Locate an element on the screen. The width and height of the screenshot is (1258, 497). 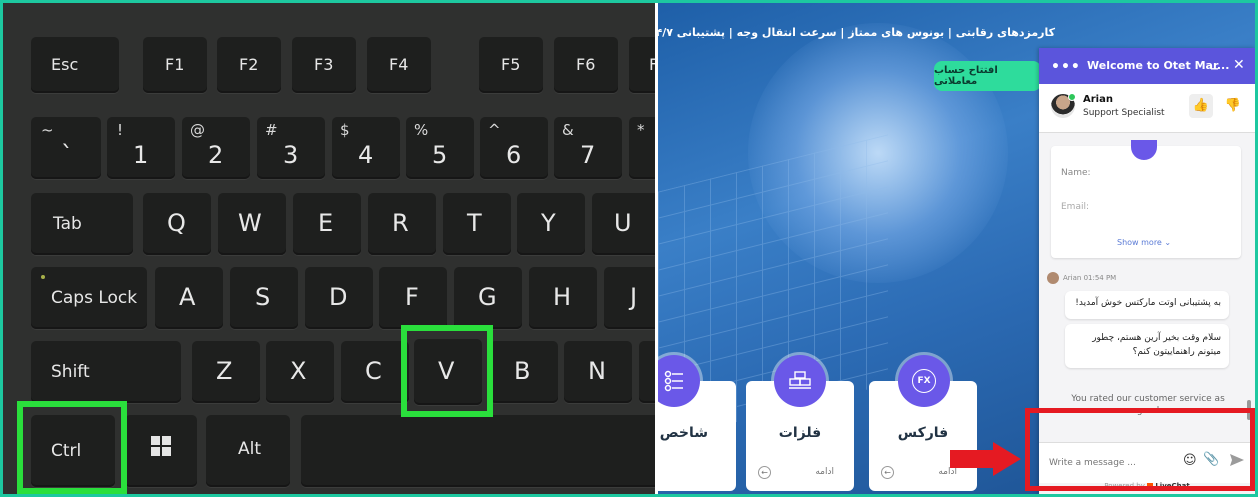
key-s: S is located at coordinates (264, 298).